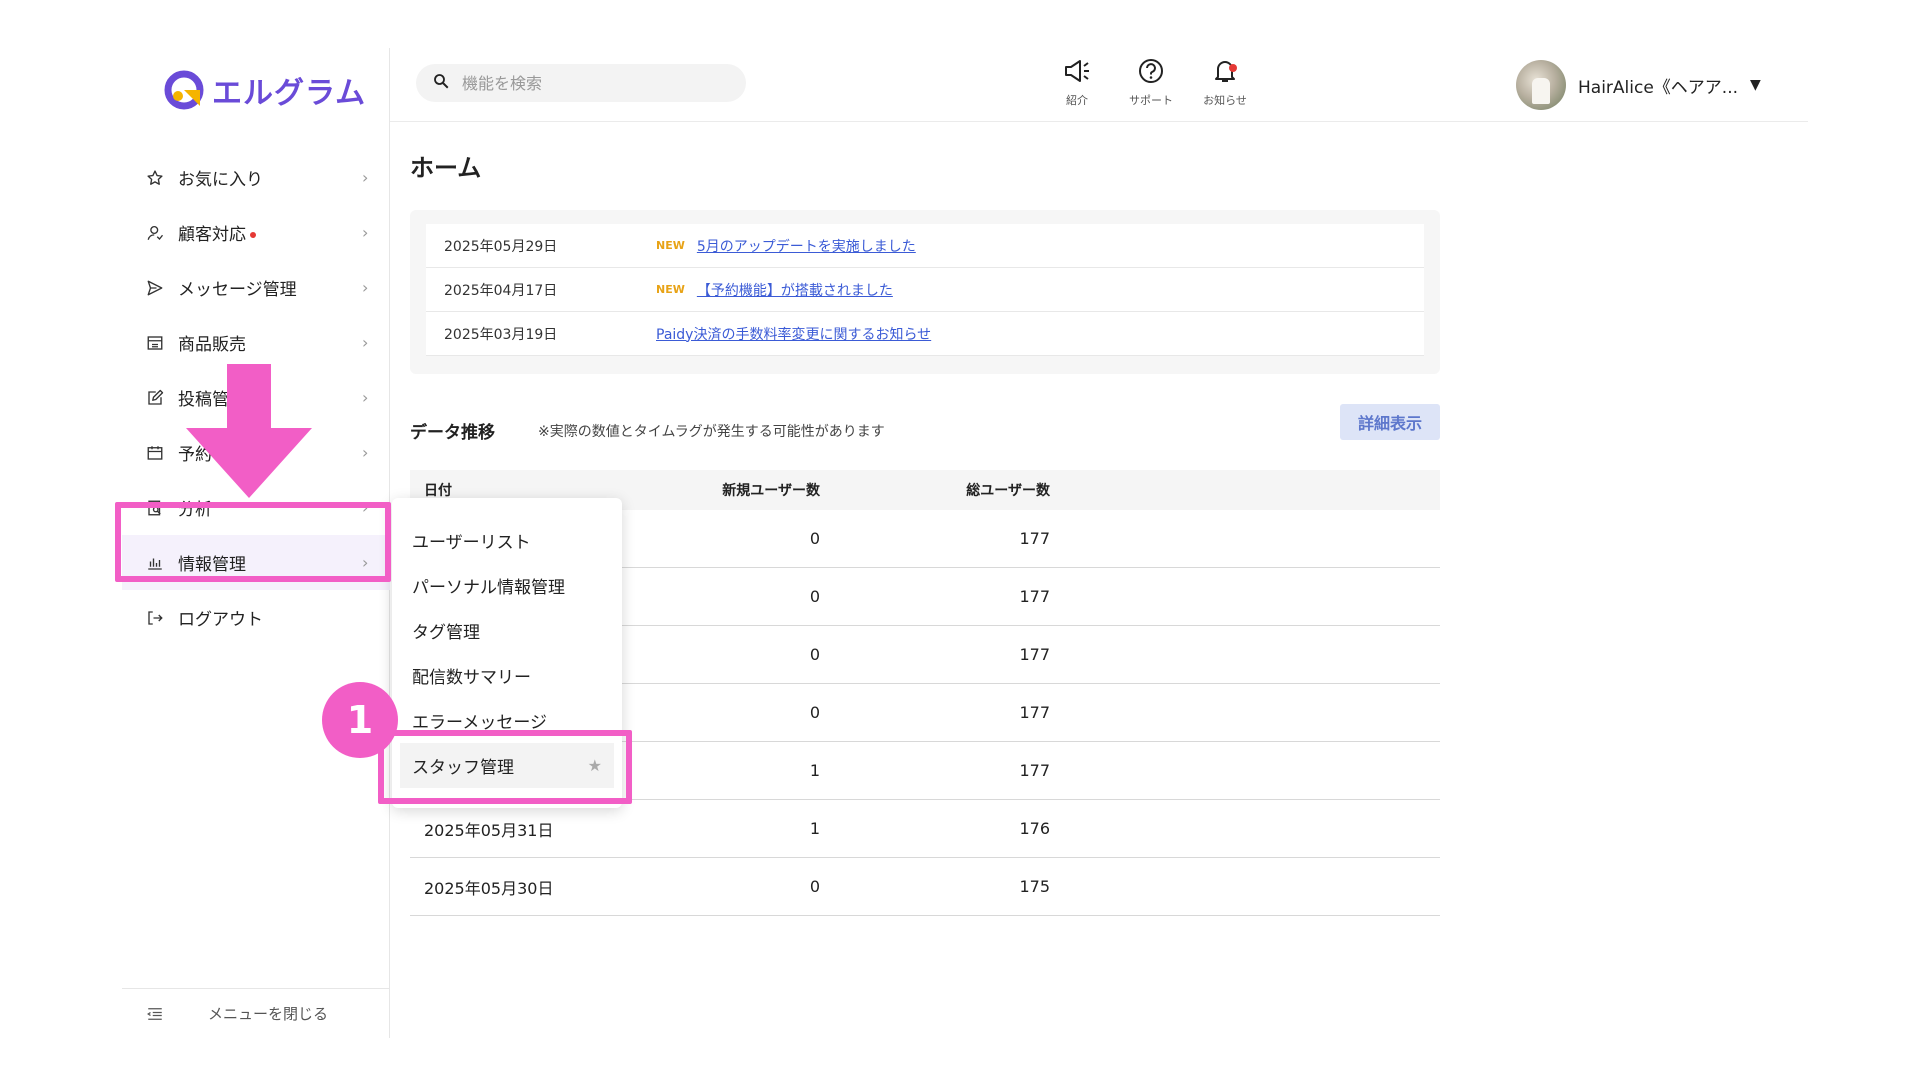 Image resolution: width=1920 pixels, height=1080 pixels. What do you see at coordinates (220, 620) in the screenshot?
I see `sidebar-item-label: ログアウト` at bounding box center [220, 620].